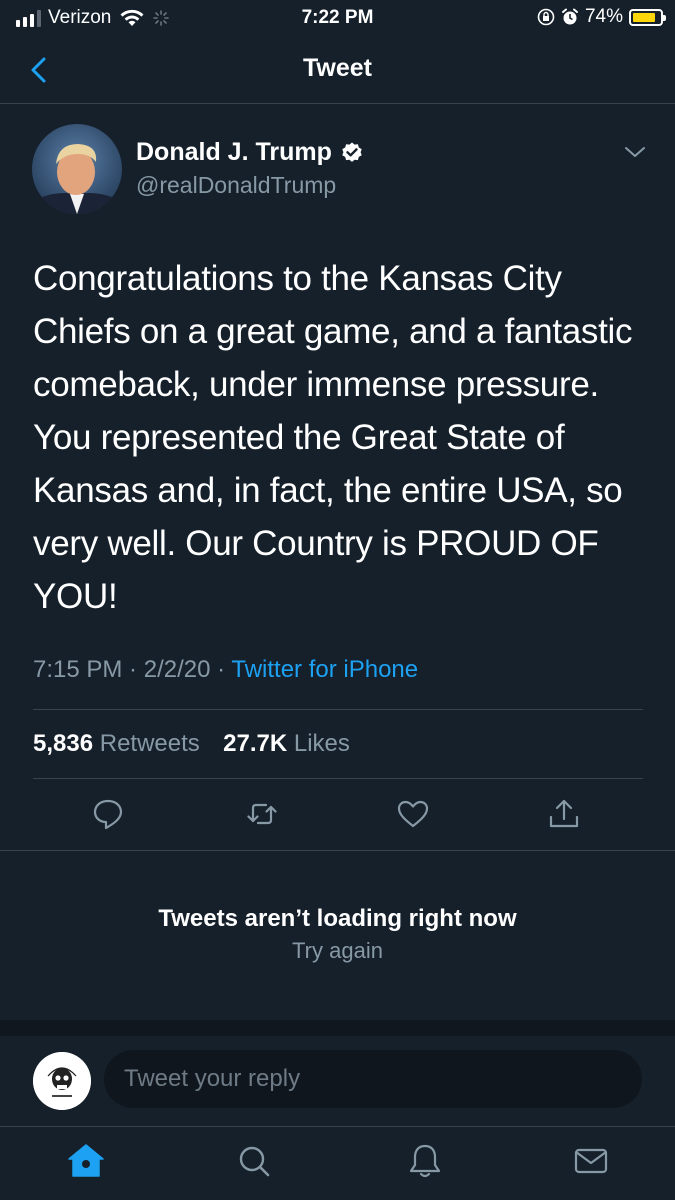  What do you see at coordinates (177, 669) in the screenshot?
I see `tweet-date: 2/2/20` at bounding box center [177, 669].